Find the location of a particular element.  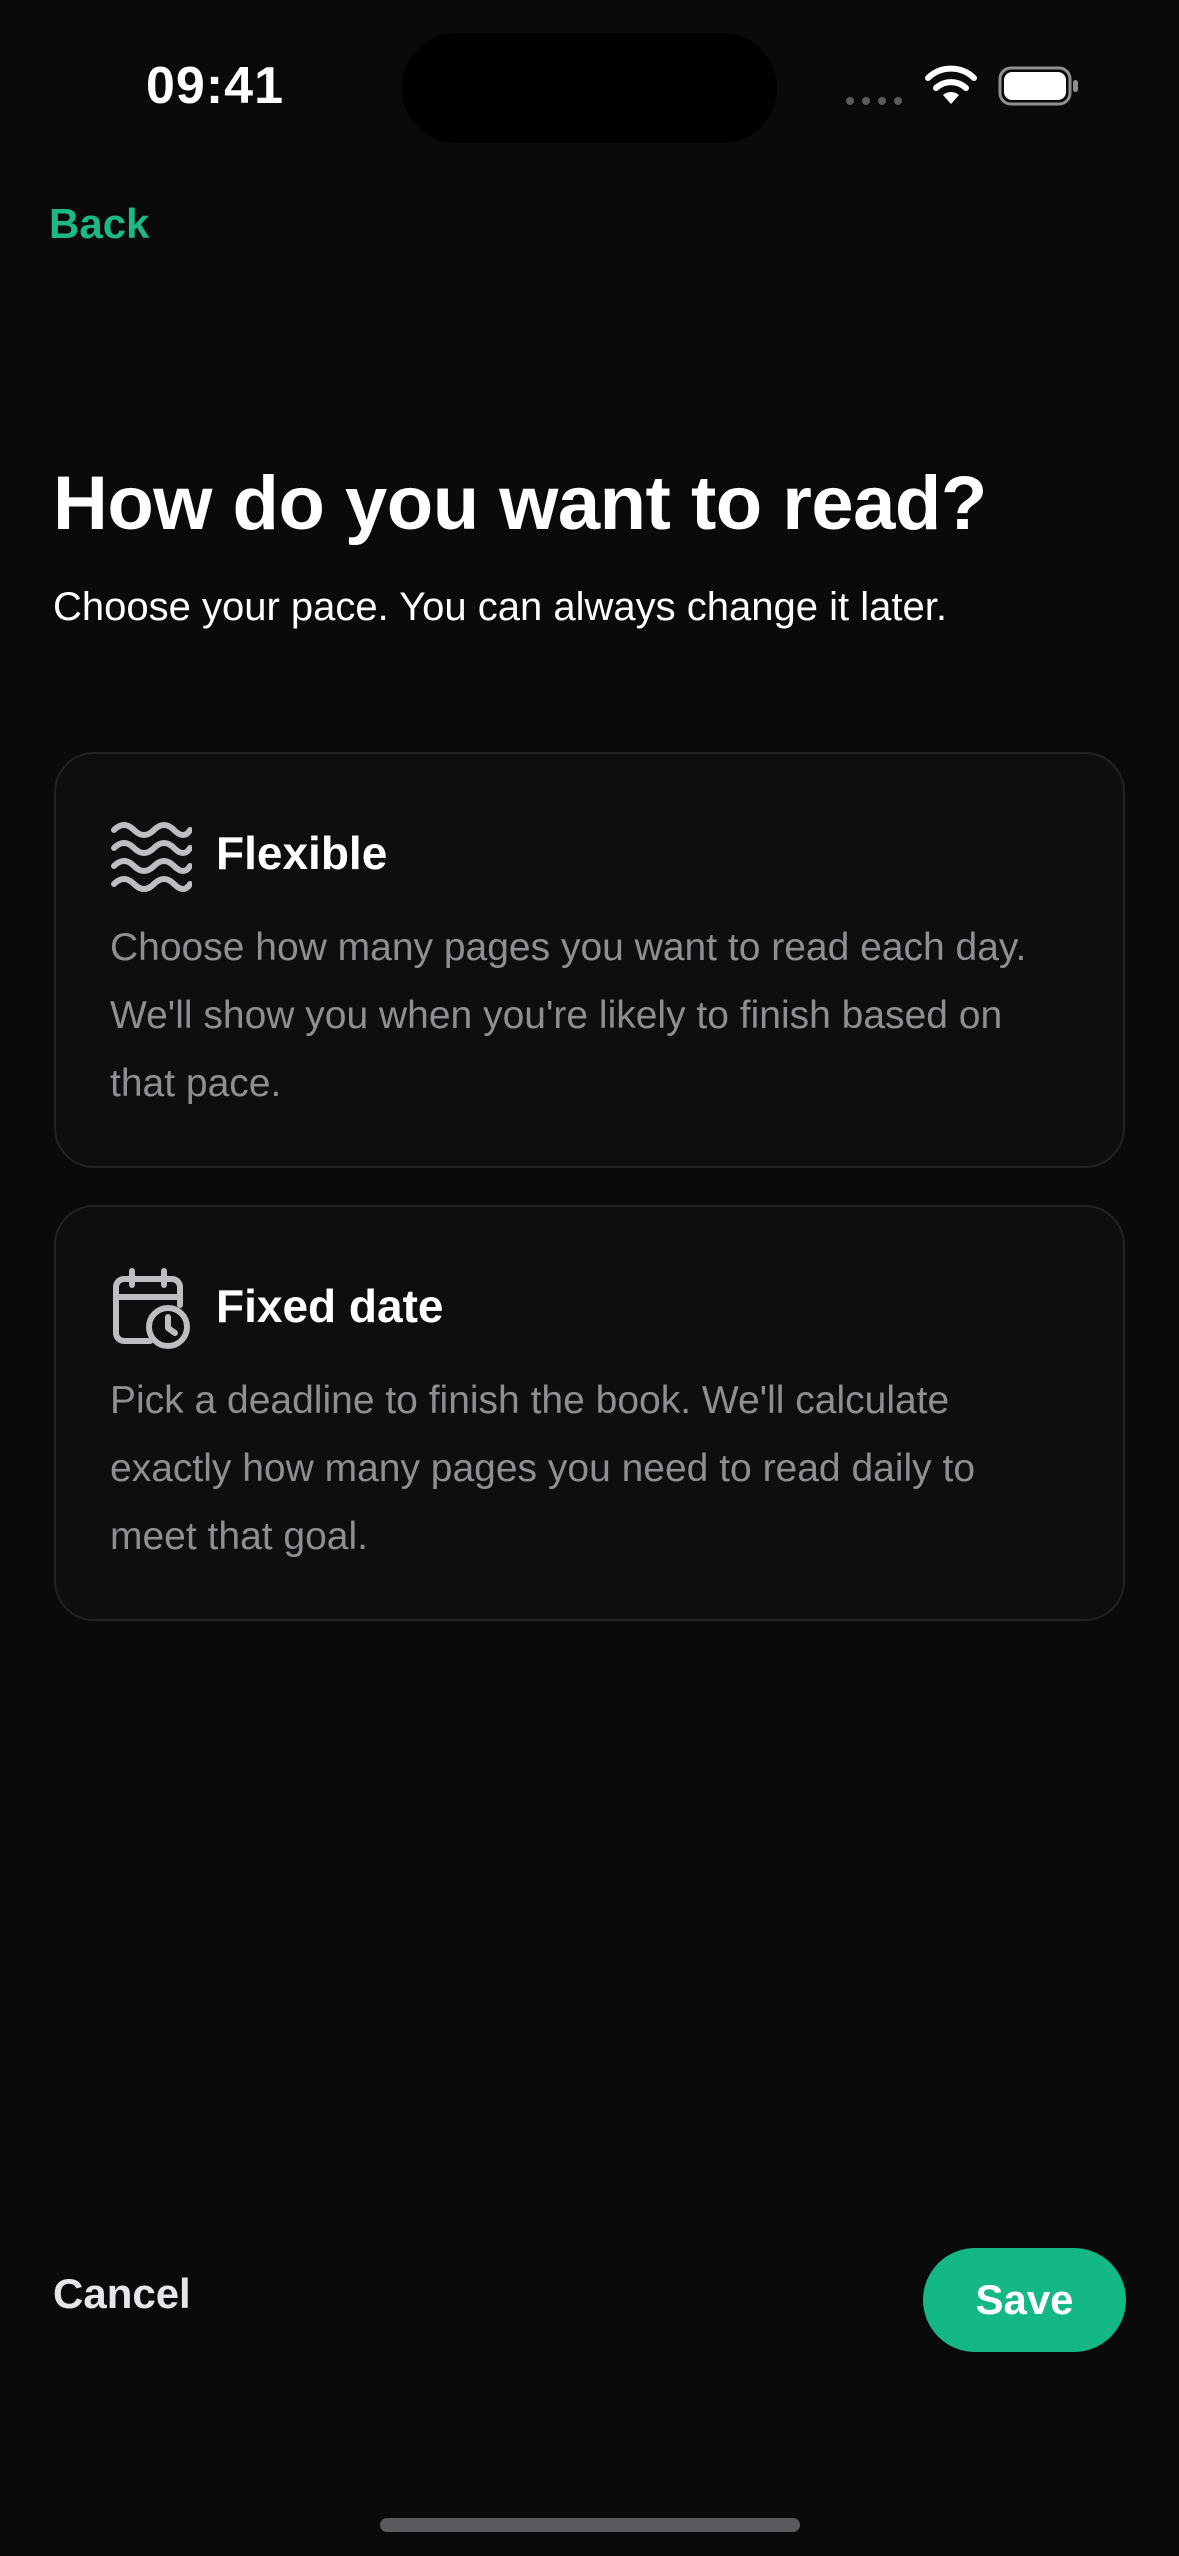

waves-icon is located at coordinates (151, 857).